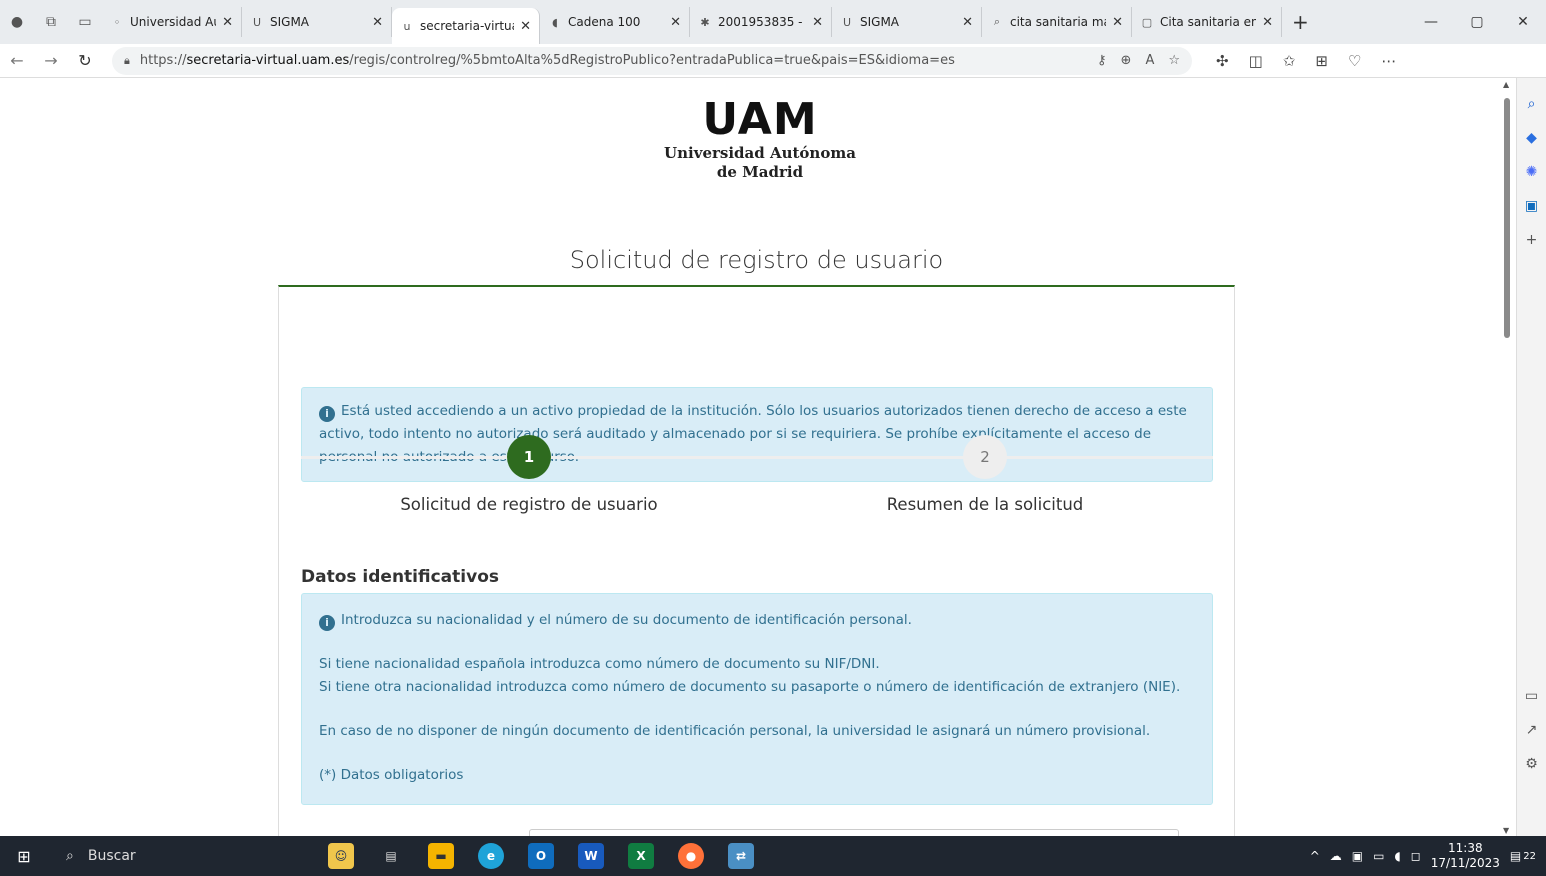 This screenshot has width=1546, height=876. What do you see at coordinates (1388, 61) in the screenshot?
I see `more-menu-icon: ⋯` at bounding box center [1388, 61].